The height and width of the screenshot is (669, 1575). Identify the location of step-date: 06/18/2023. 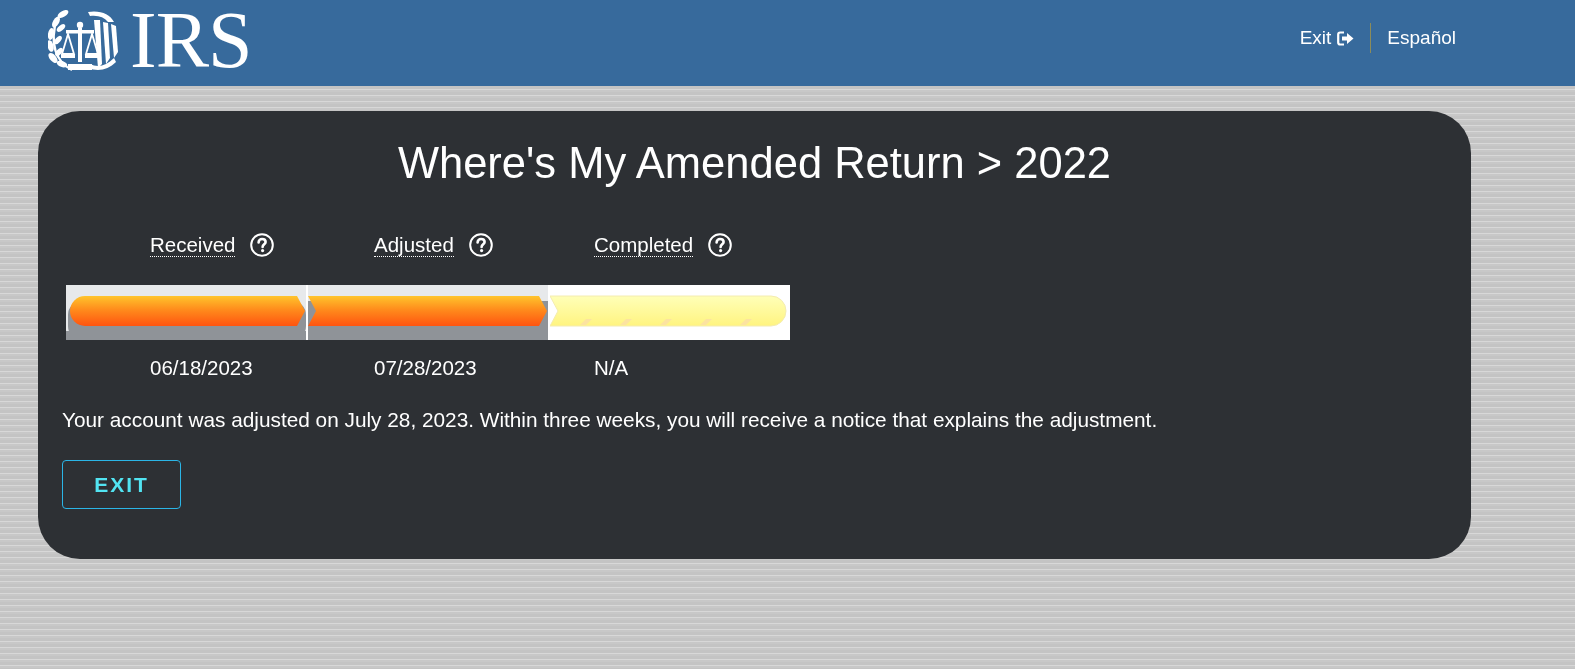
(202, 368).